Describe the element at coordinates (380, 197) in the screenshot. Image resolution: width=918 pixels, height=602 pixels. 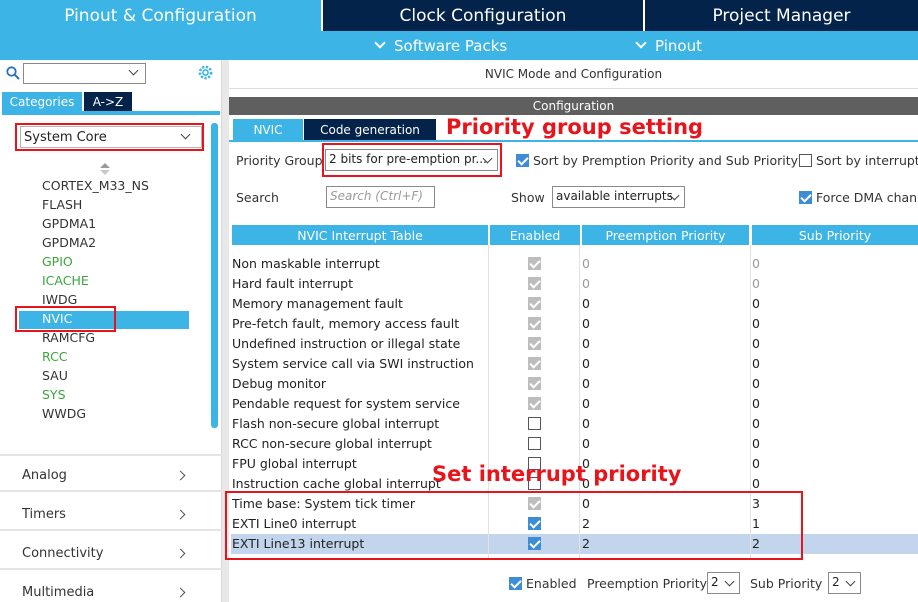
I see `interrupt-search-input: Search (Ctrl+F)` at that location.